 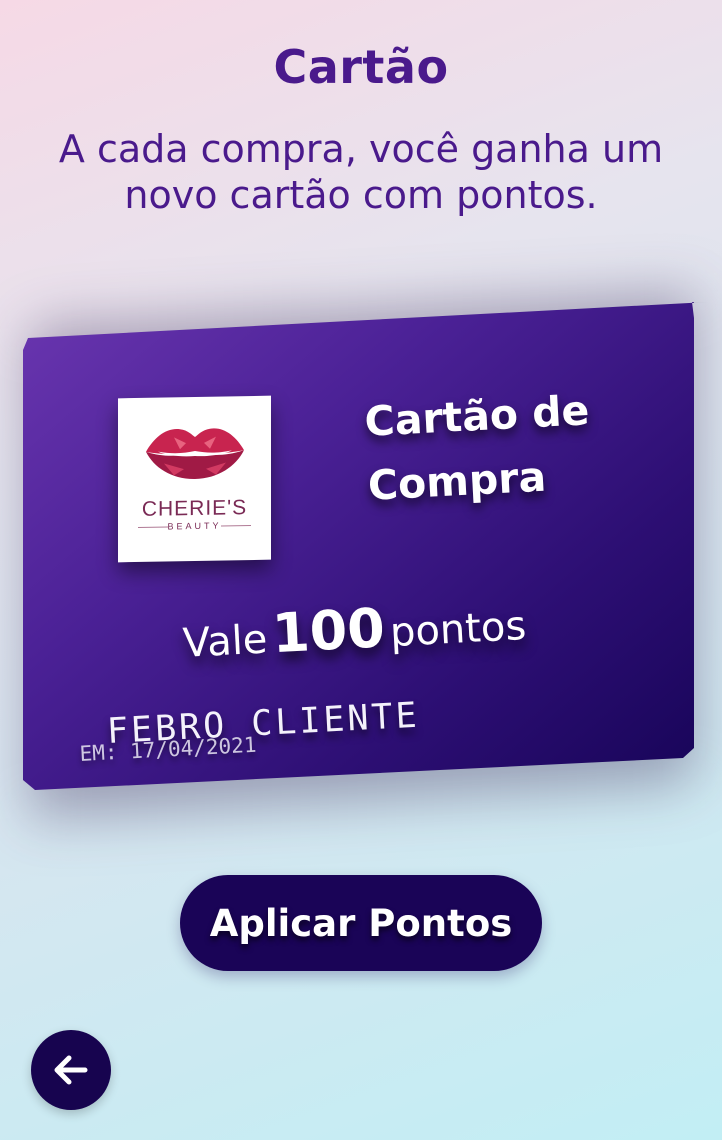 I want to click on lips-icon, so click(x=195, y=453).